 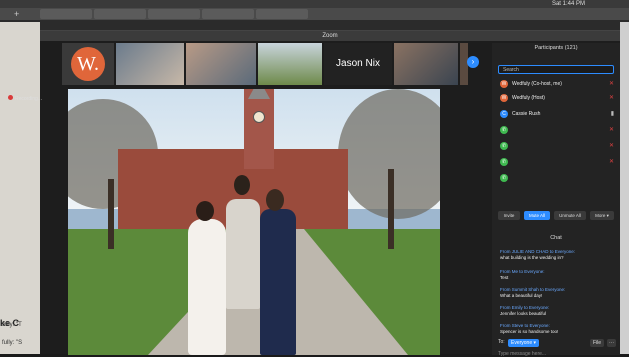 I want to click on participants-actions: Invite Mute All Unmute All More ▾, so click(x=557, y=216).